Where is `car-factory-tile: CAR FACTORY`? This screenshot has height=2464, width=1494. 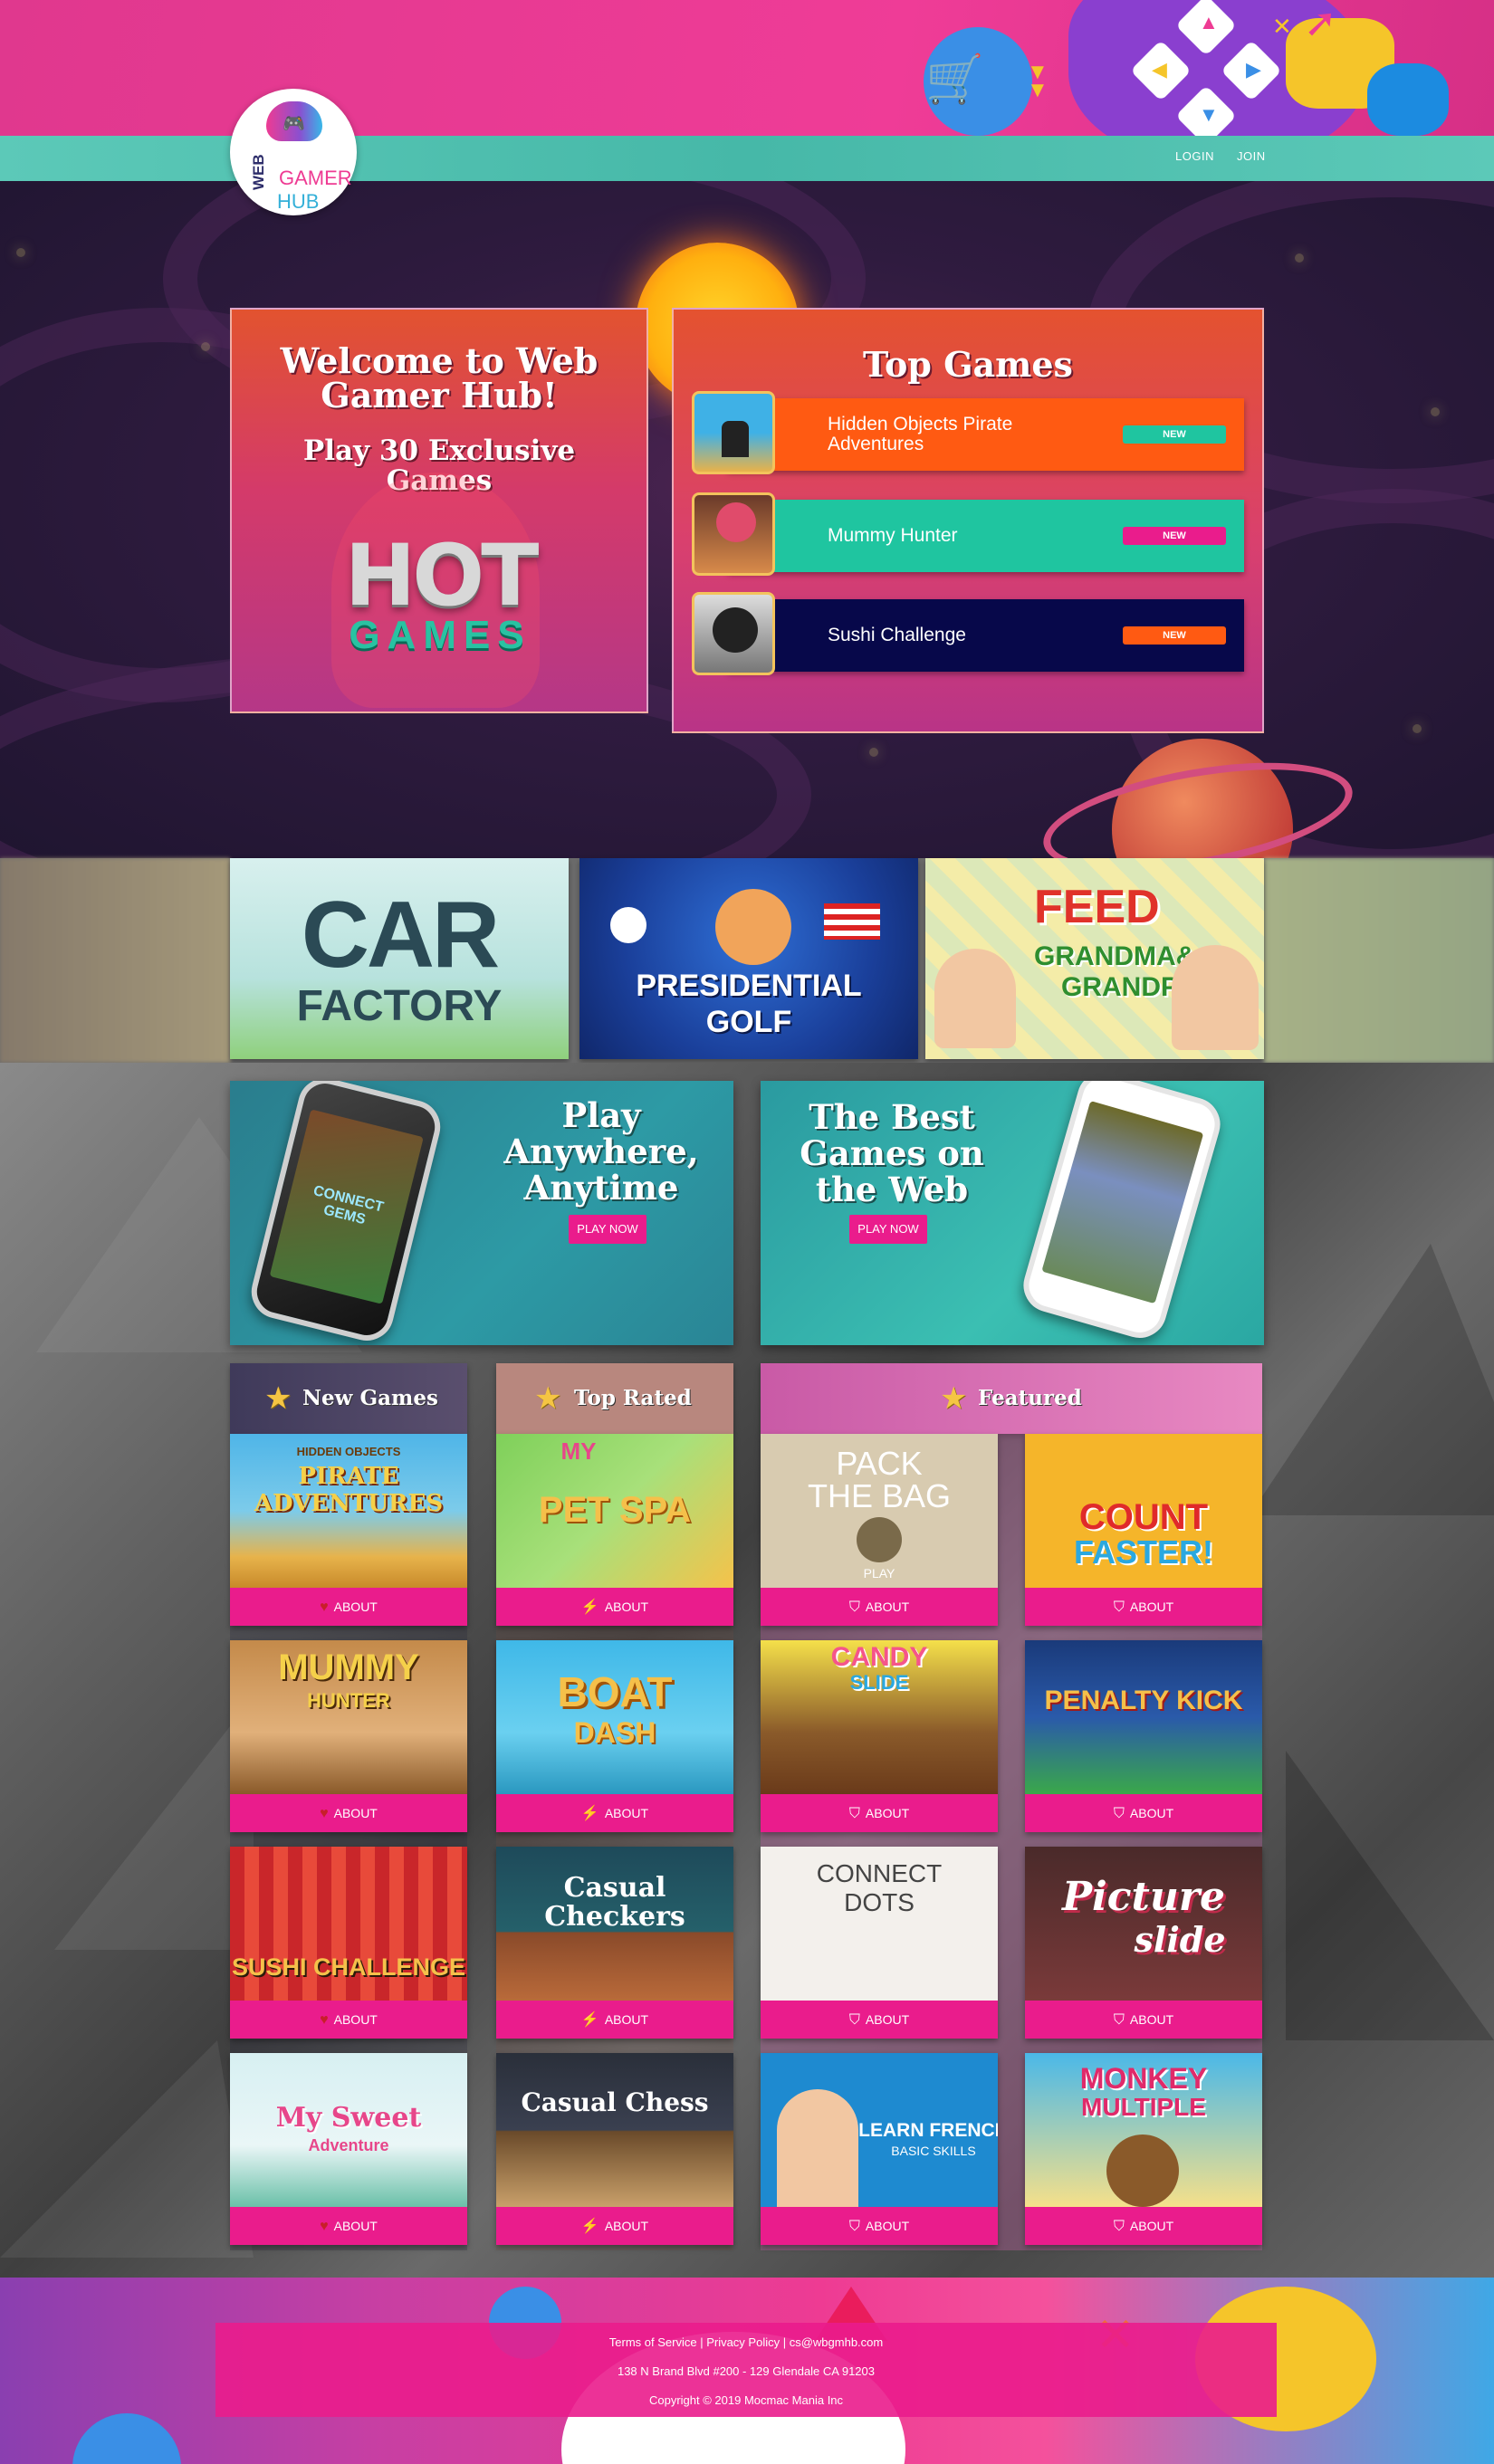
car-factory-tile: CAR FACTORY is located at coordinates (399, 958).